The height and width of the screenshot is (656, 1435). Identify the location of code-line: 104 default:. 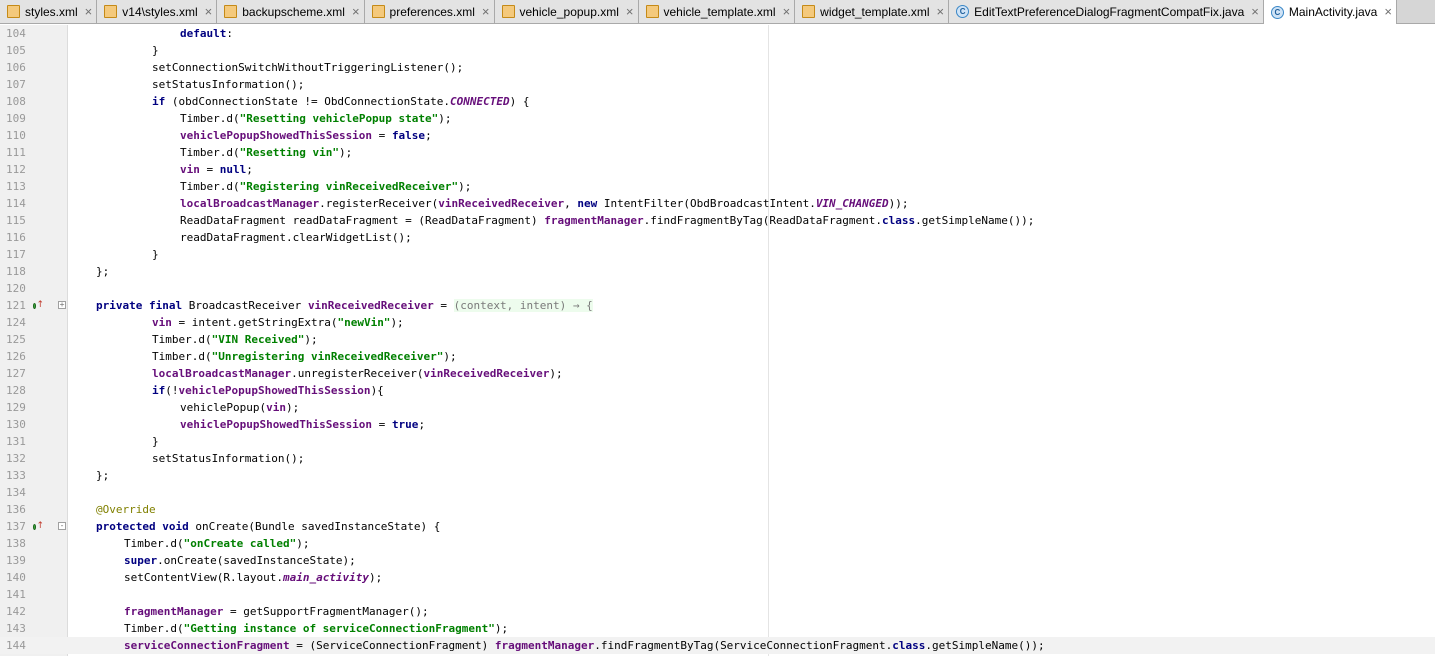
(717, 33).